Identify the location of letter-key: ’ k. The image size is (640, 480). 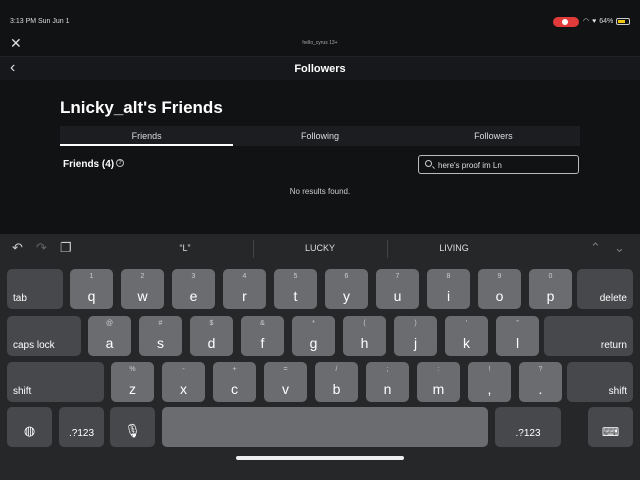
(466, 336).